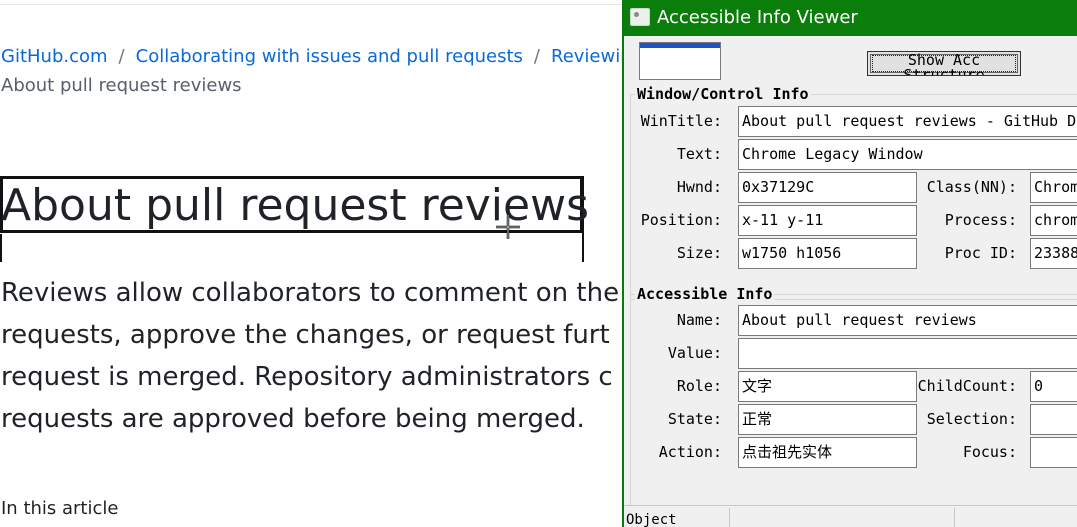 This screenshot has height=527, width=1077. Describe the element at coordinates (54, 56) in the screenshot. I see `breadcrumb-link-github: GitHub.com` at that location.